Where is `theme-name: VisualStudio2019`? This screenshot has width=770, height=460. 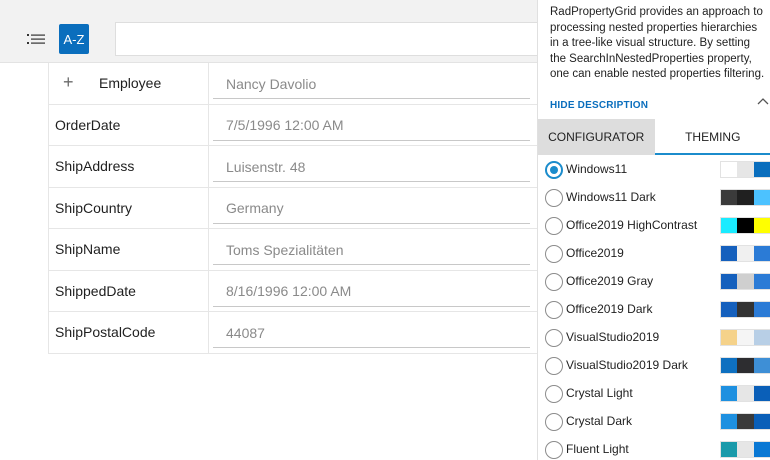 theme-name: VisualStudio2019 is located at coordinates (613, 337).